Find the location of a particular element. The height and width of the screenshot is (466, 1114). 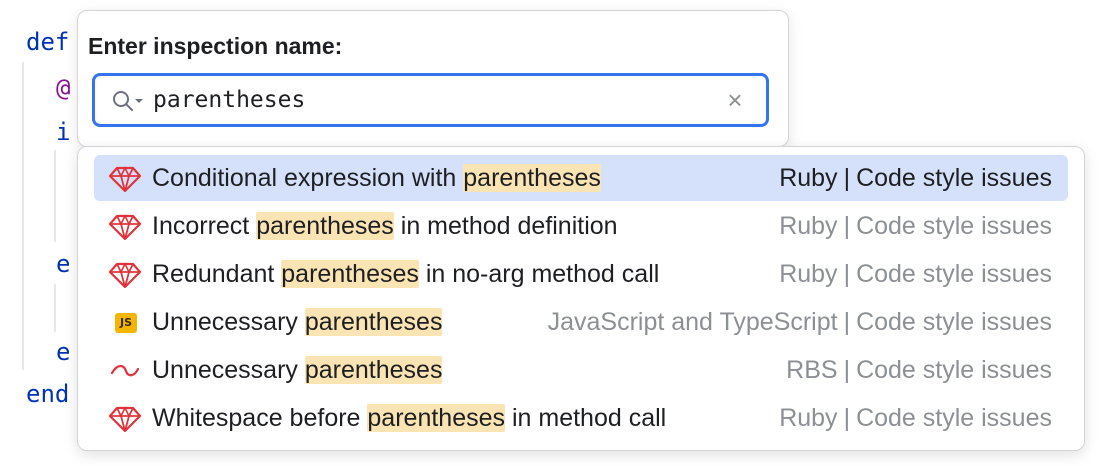

result-name: Conditional expression with parentheses is located at coordinates (376, 178).